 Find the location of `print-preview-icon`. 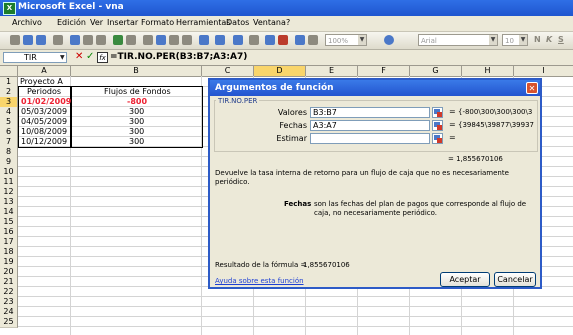

print-preview-icon is located at coordinates (101, 40).